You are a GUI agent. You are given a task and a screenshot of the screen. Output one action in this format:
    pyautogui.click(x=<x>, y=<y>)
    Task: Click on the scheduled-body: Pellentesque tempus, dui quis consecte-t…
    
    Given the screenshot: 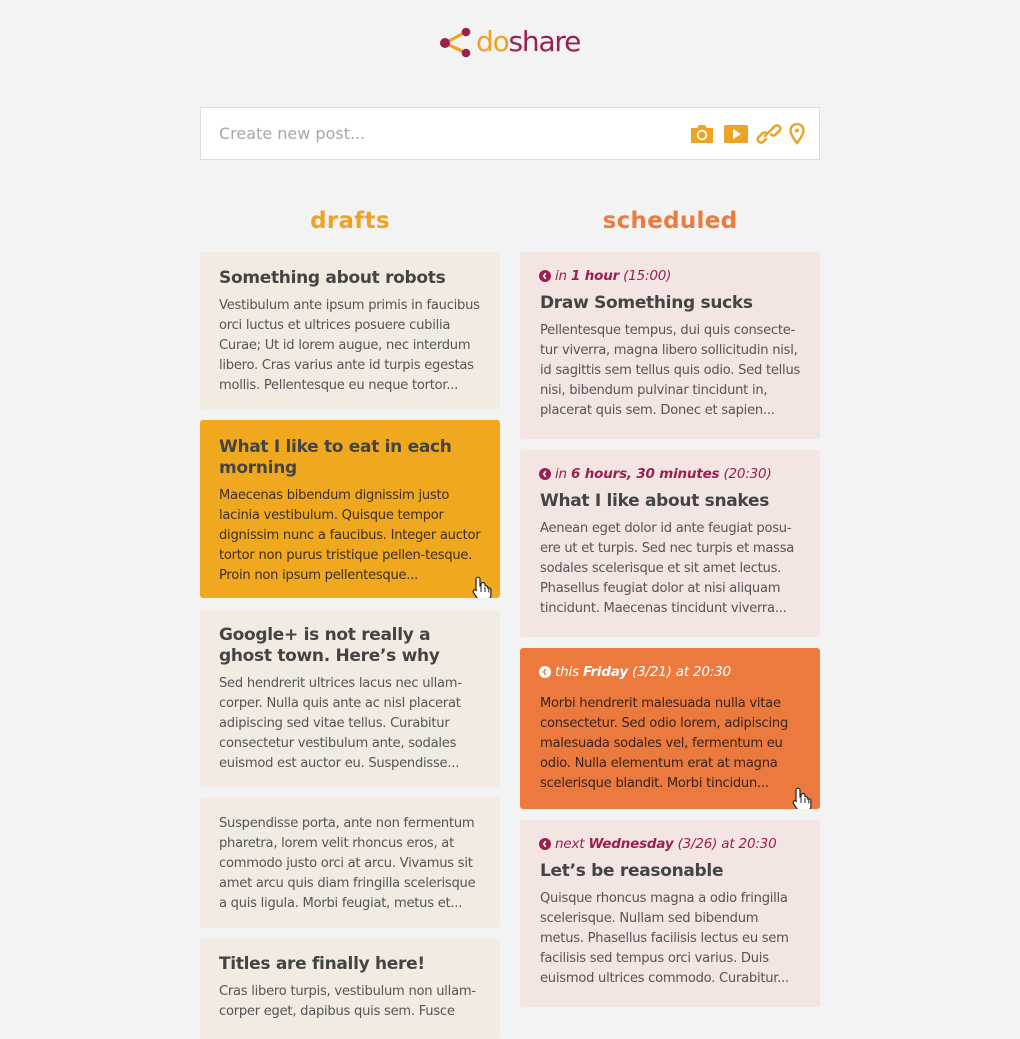 What is the action you would take?
    pyautogui.click(x=670, y=370)
    